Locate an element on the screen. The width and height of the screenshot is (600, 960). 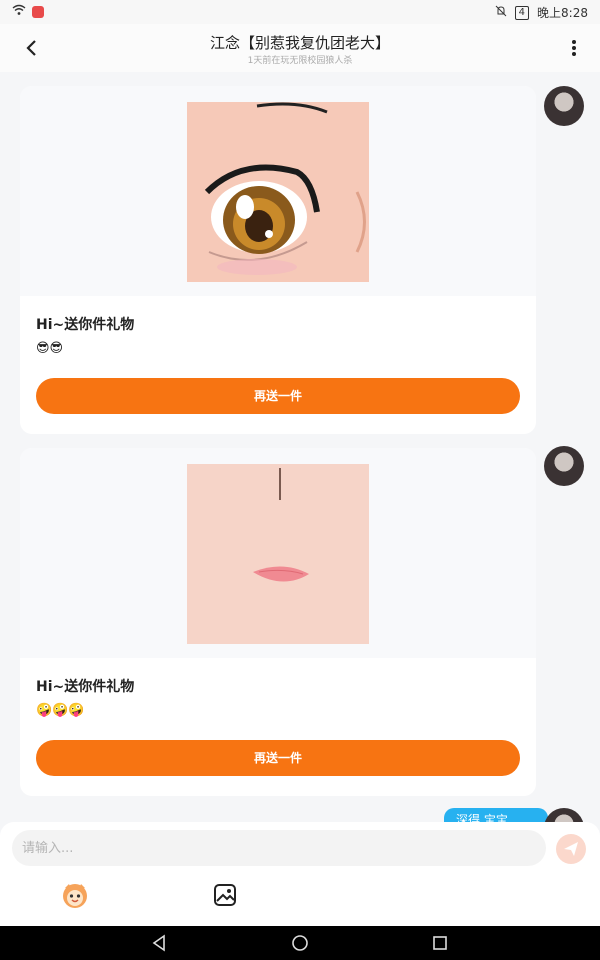
input-bar is located at coordinates (300, 874).